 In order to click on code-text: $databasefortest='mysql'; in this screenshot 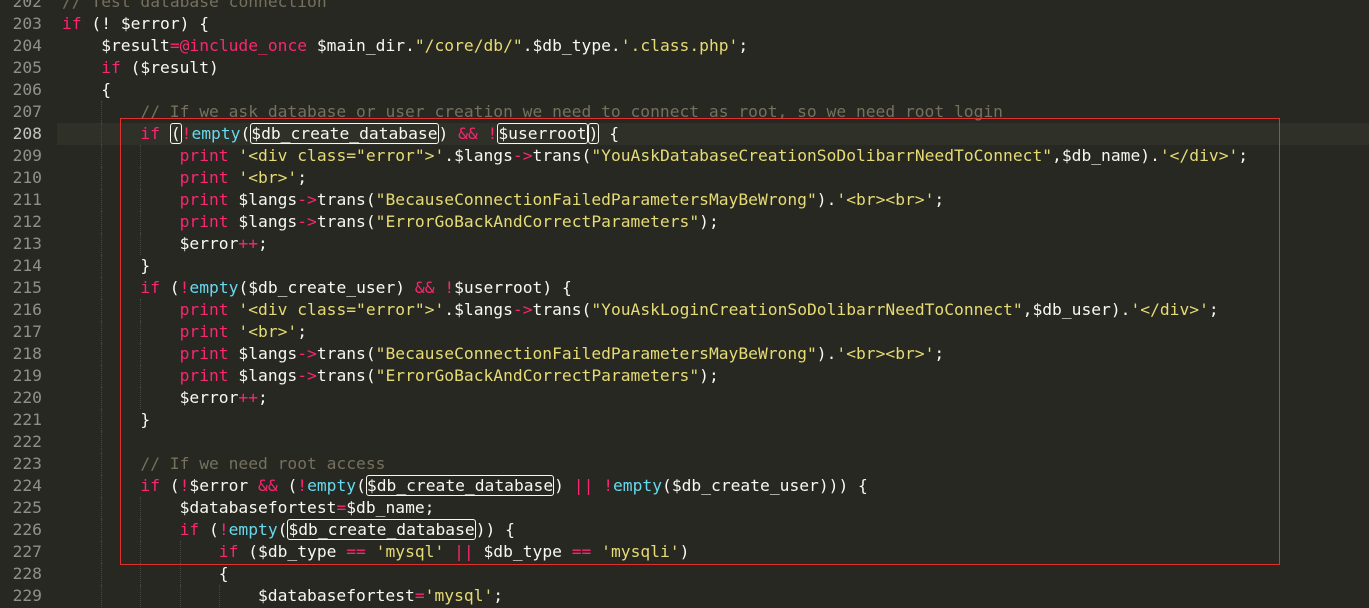, I will do `click(380, 596)`.